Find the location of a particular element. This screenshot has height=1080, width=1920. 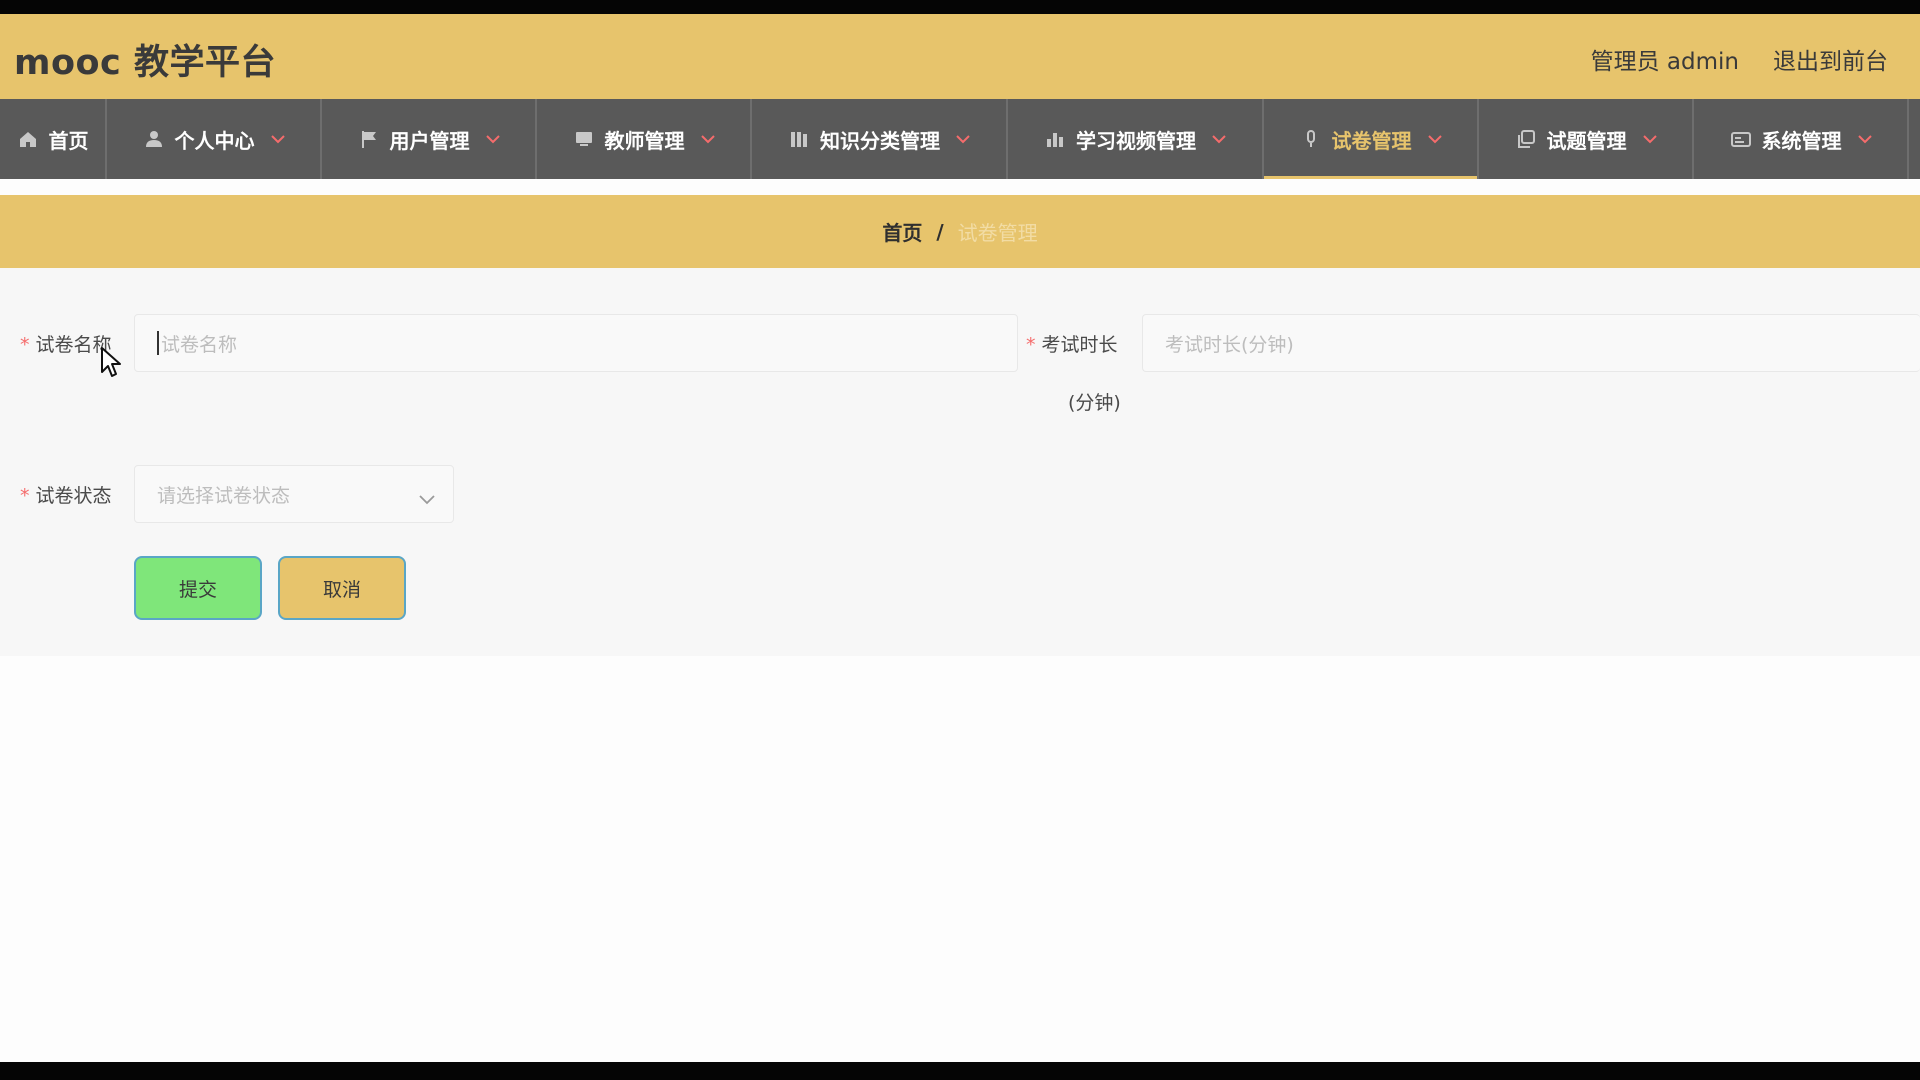

nav-label: 知识分类管理 is located at coordinates (880, 140).